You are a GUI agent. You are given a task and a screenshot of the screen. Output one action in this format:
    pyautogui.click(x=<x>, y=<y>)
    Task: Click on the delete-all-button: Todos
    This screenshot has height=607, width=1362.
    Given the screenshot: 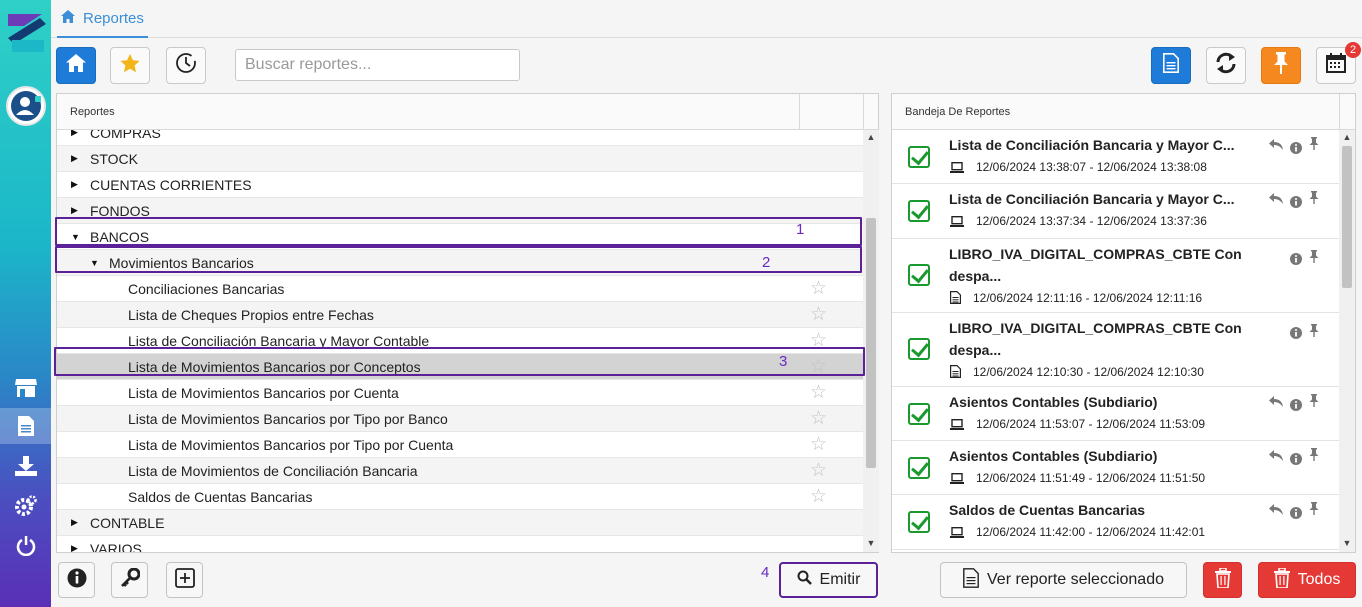 What is the action you would take?
    pyautogui.click(x=1307, y=580)
    